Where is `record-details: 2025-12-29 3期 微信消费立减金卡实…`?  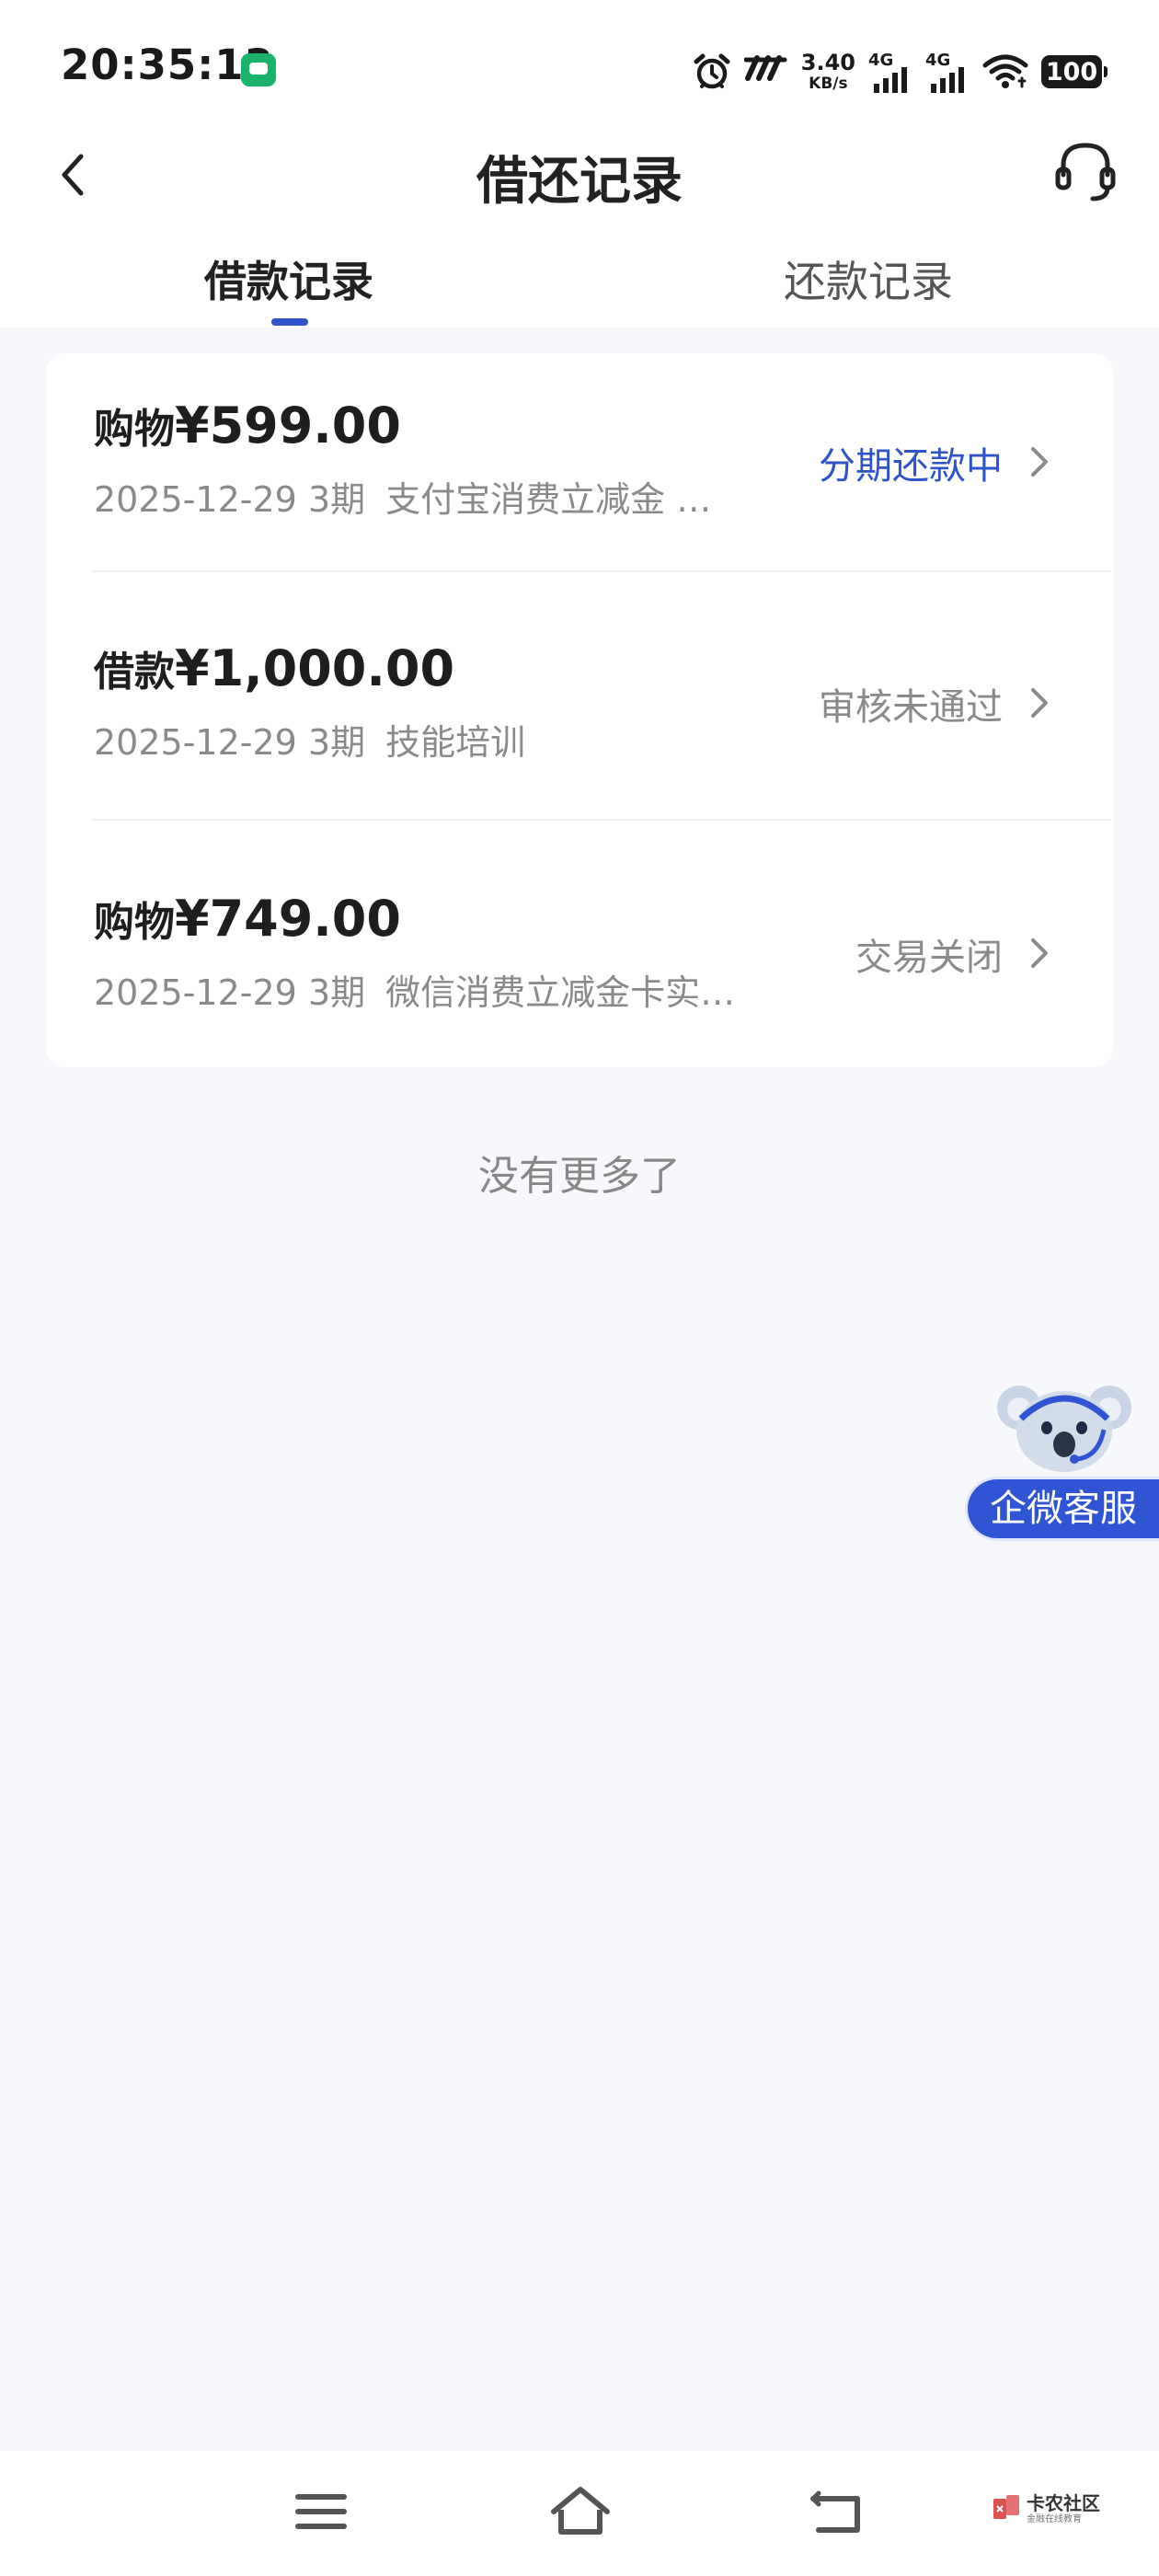
record-details: 2025-12-29 3期 微信消费立减金卡实… is located at coordinates (414, 989).